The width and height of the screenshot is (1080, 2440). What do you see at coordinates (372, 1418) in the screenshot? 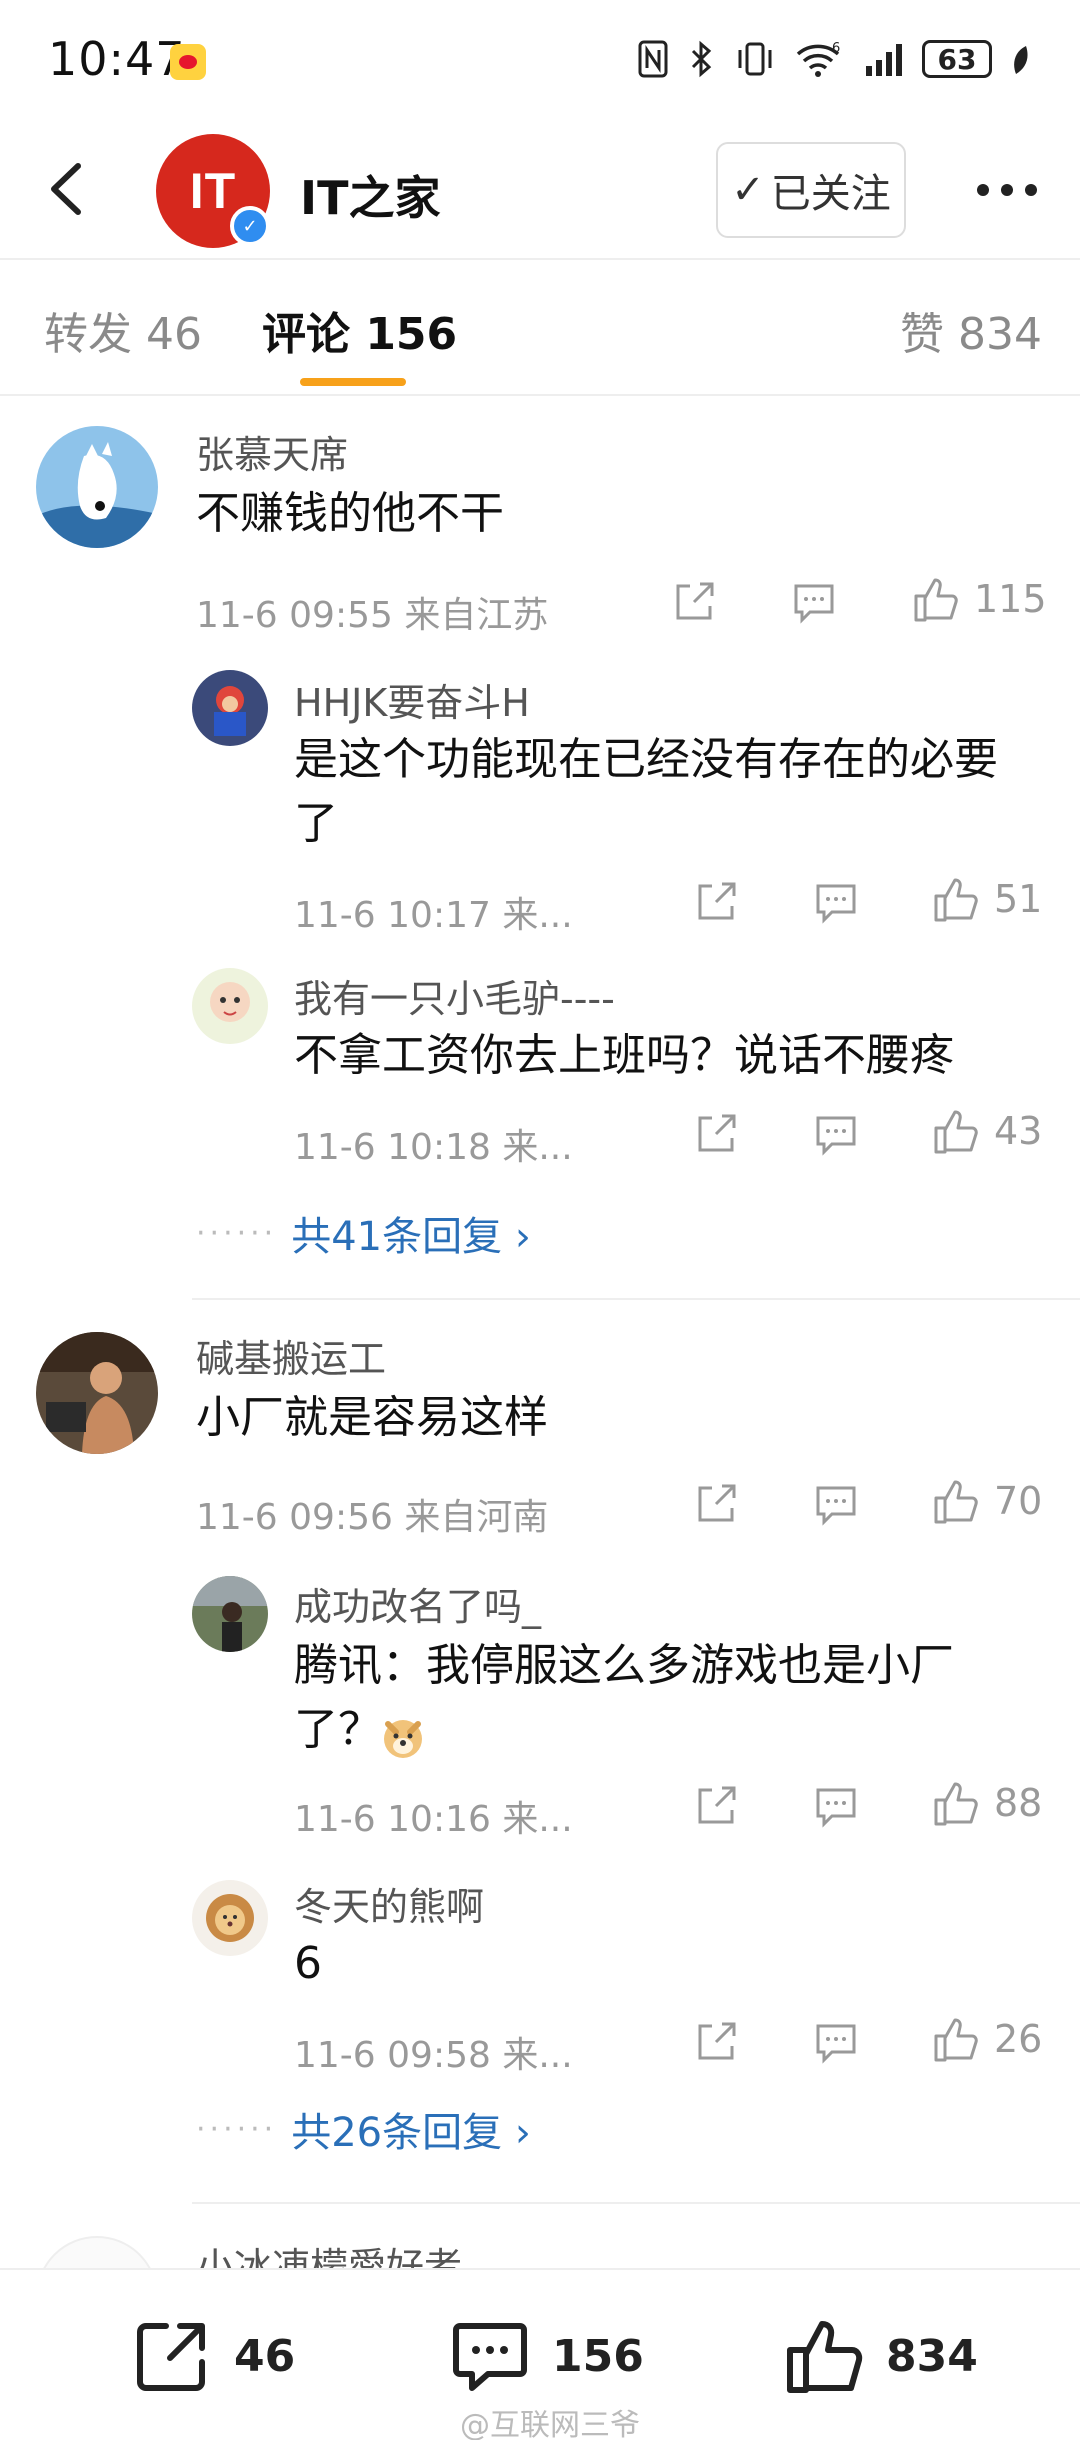
I see `comment-text: 小厂就是容易这样` at bounding box center [372, 1418].